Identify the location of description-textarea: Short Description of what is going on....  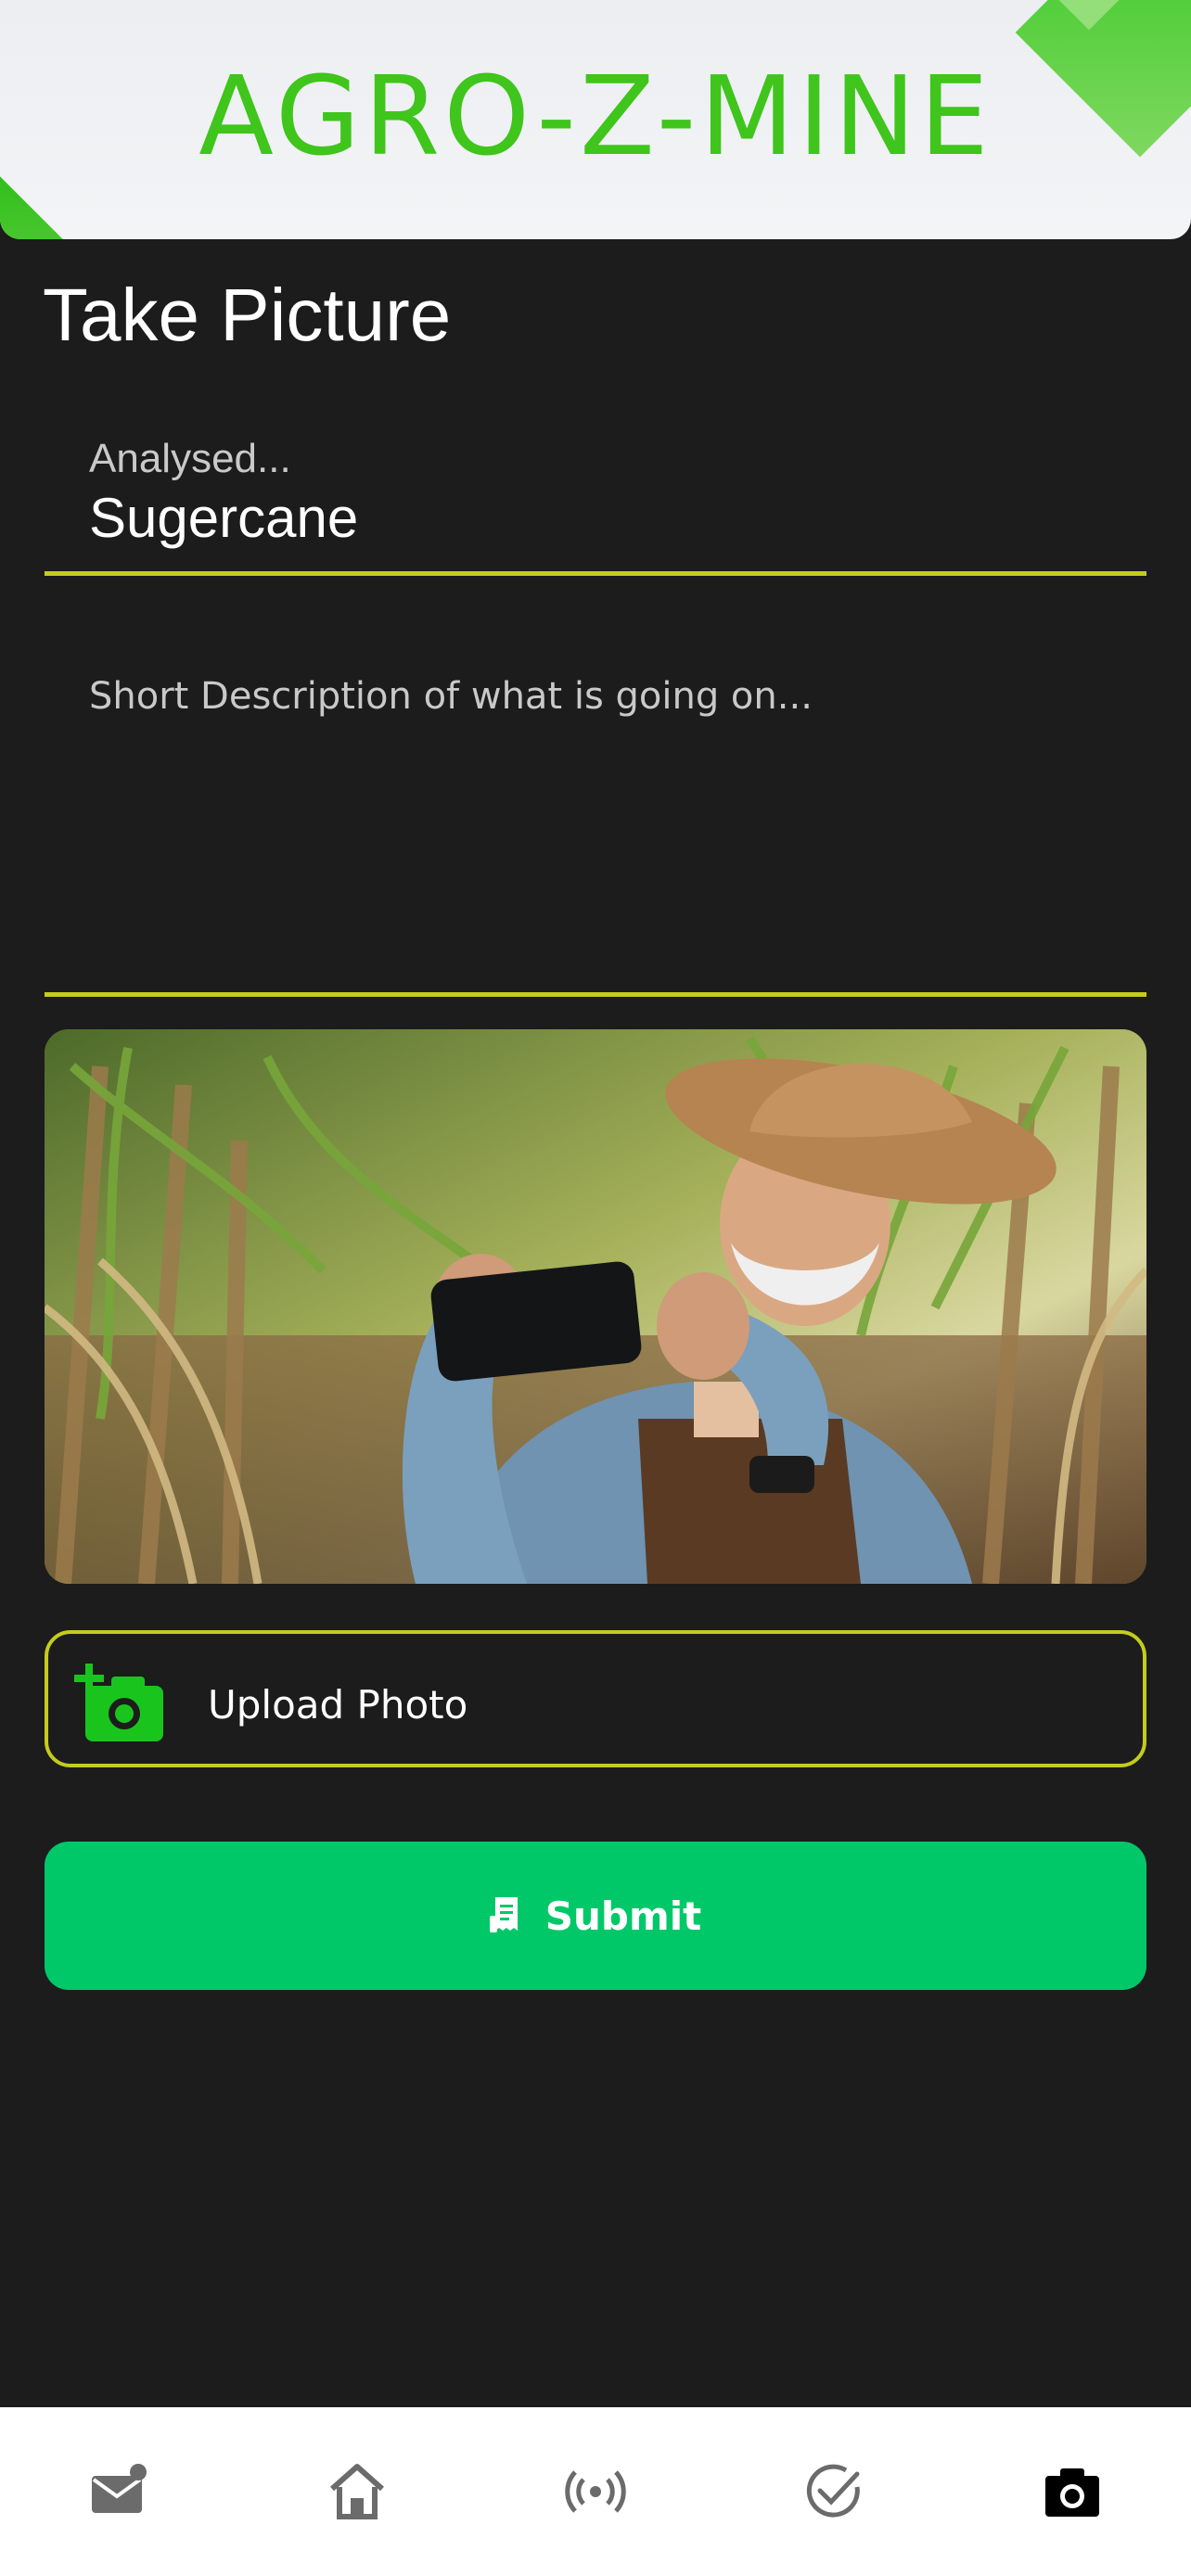
(595, 806).